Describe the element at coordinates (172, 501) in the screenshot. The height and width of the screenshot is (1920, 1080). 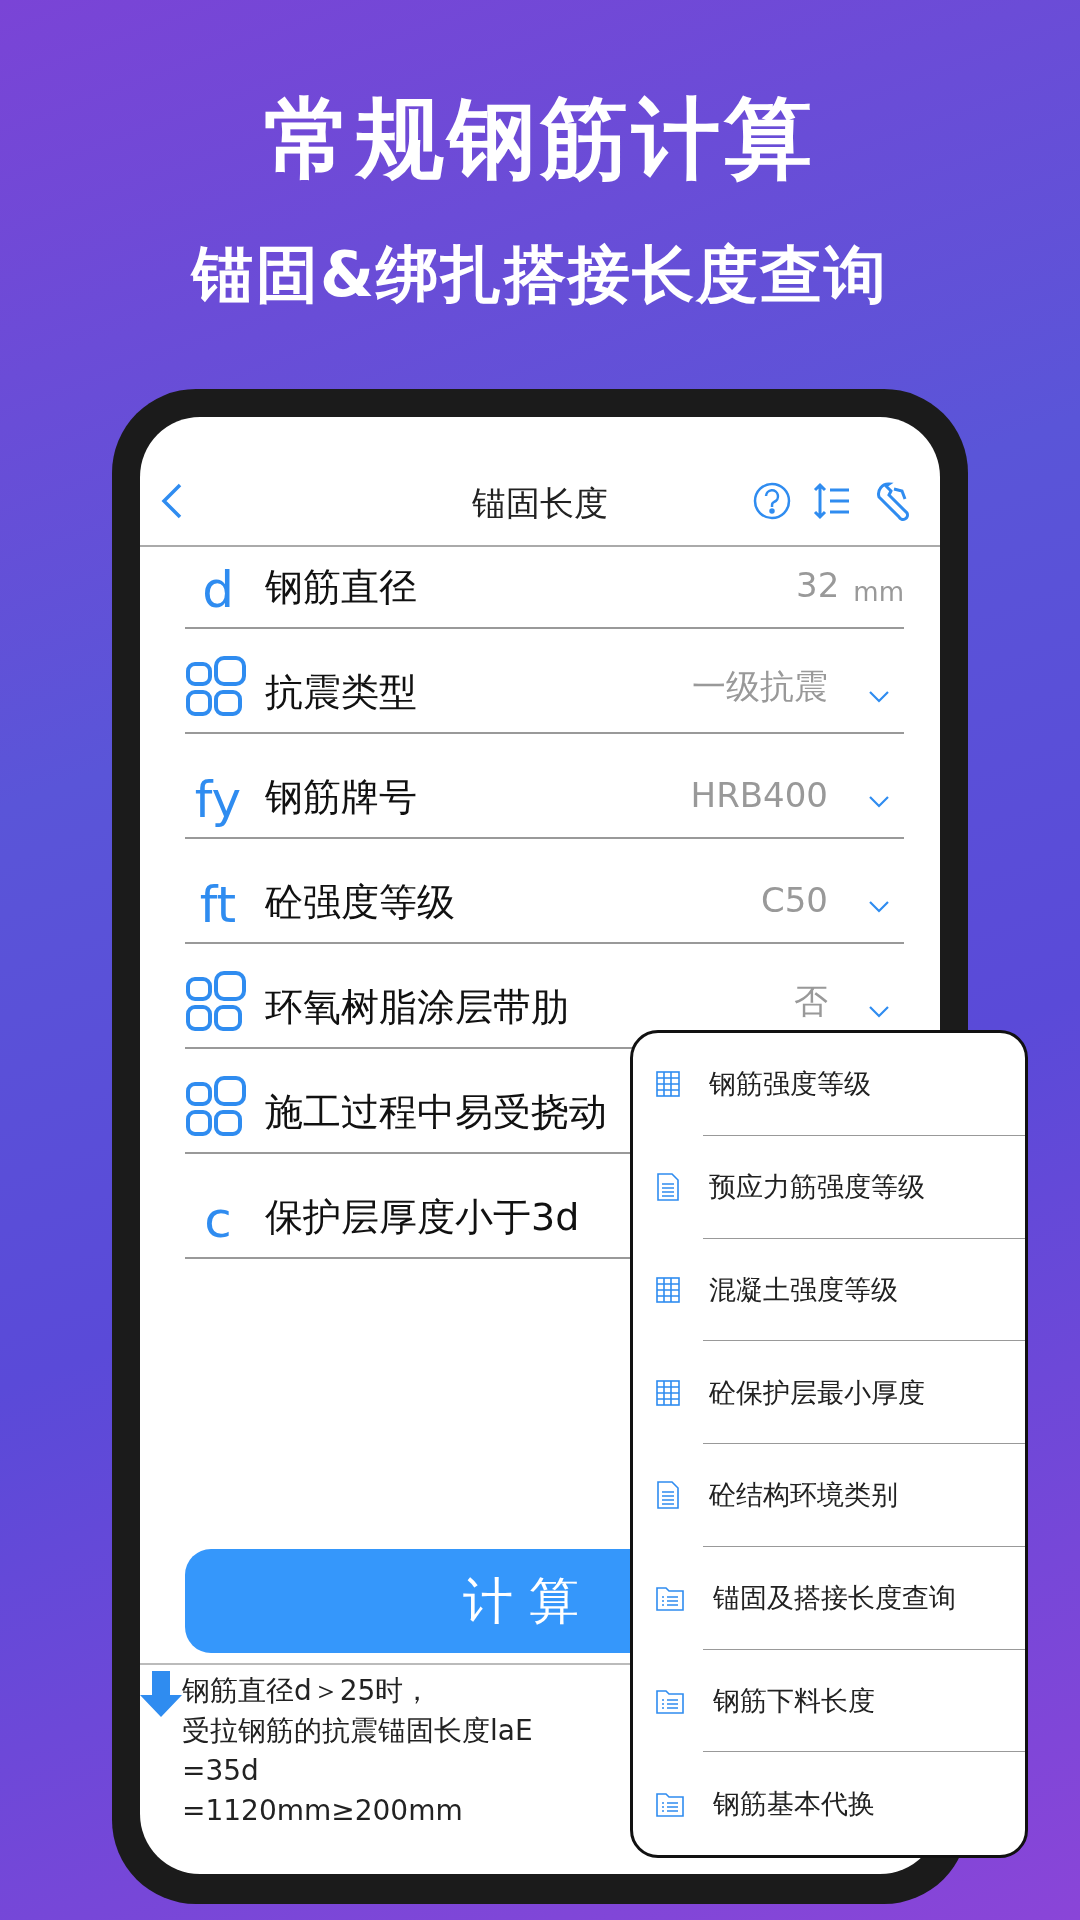
I see `back-button` at that location.